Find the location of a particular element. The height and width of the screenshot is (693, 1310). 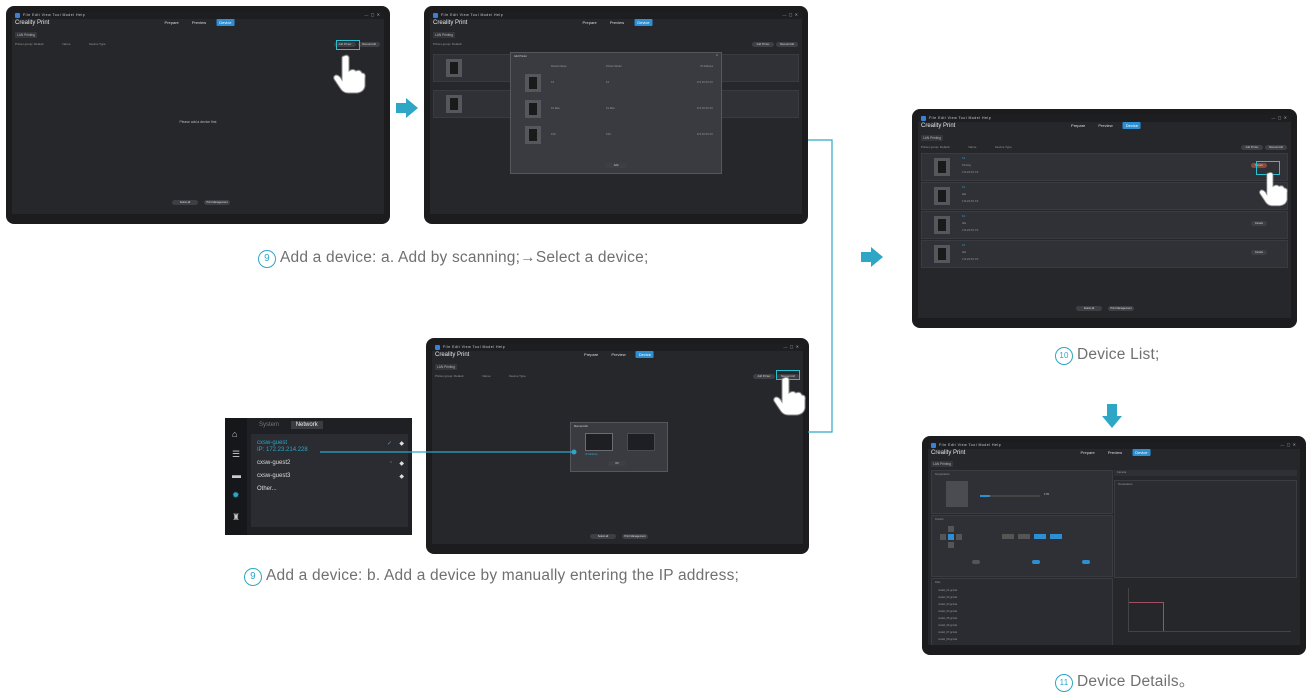

file-row: model_07.gcode is located at coordinates (947, 632).